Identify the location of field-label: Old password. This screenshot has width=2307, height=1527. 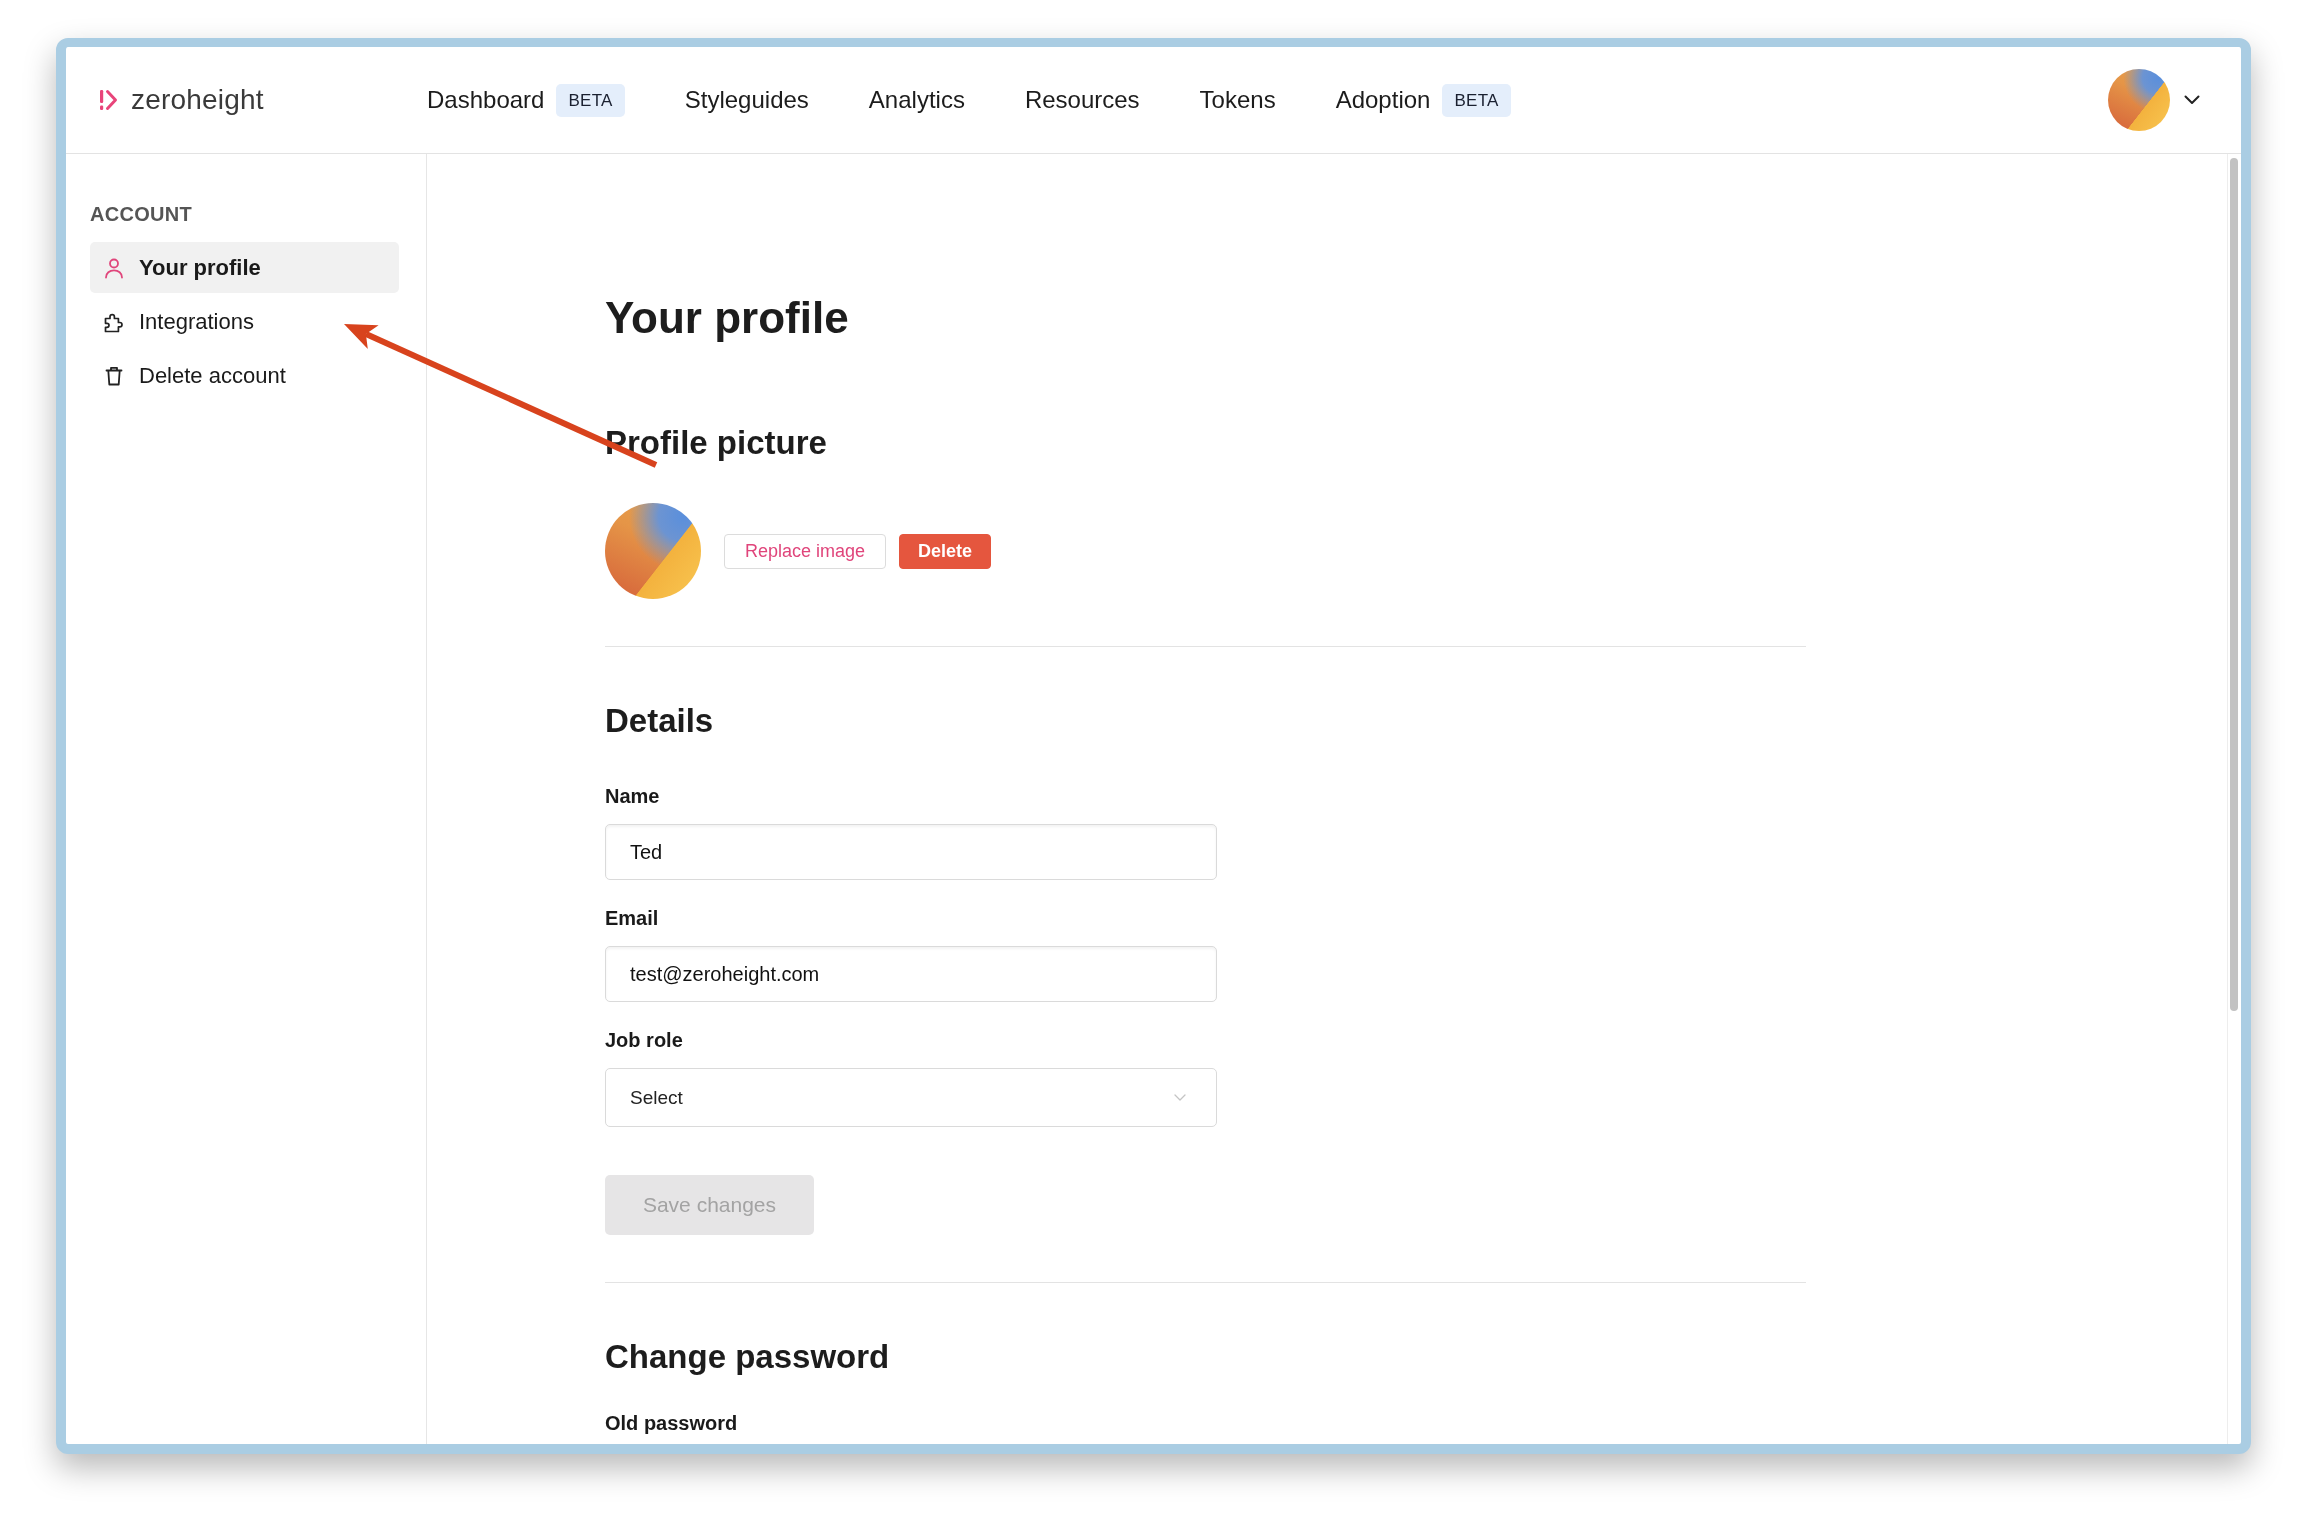
(672, 1423).